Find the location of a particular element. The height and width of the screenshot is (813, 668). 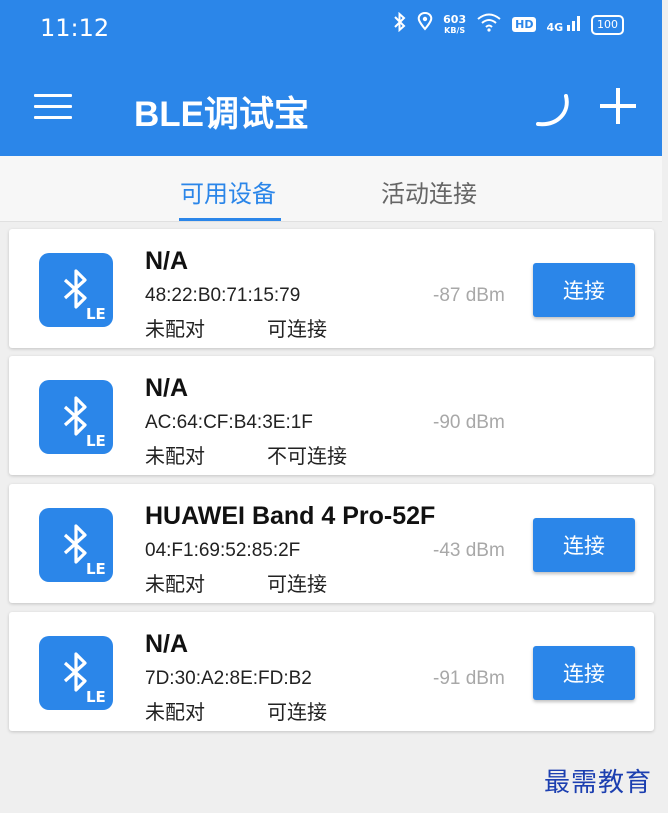

page-title: BLE调试宝 is located at coordinates (222, 114).